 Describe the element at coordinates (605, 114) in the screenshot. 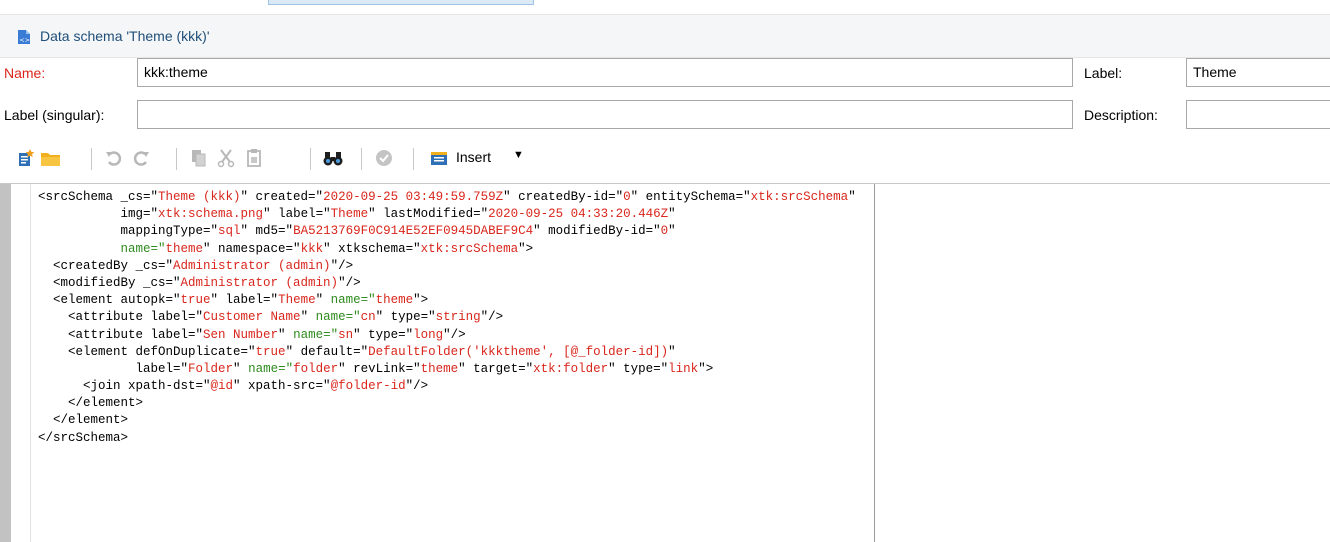

I see `label-singular-field` at that location.